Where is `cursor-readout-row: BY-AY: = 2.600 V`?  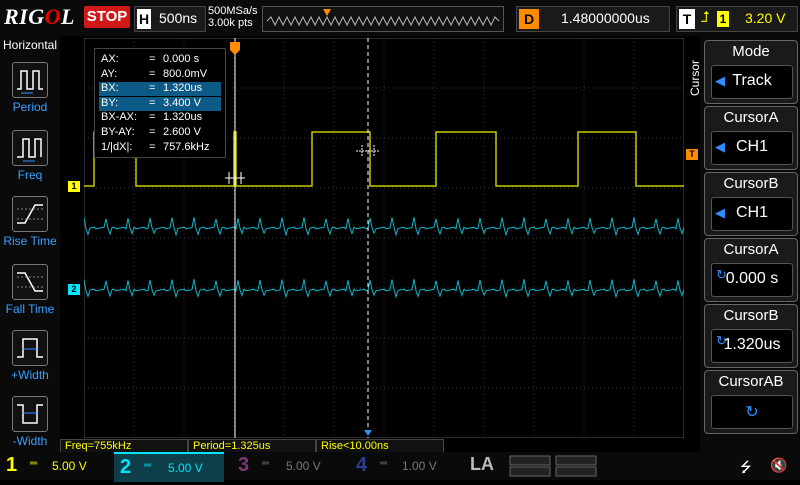
cursor-readout-row: BY-AY: = 2.600 V is located at coordinates (160, 133).